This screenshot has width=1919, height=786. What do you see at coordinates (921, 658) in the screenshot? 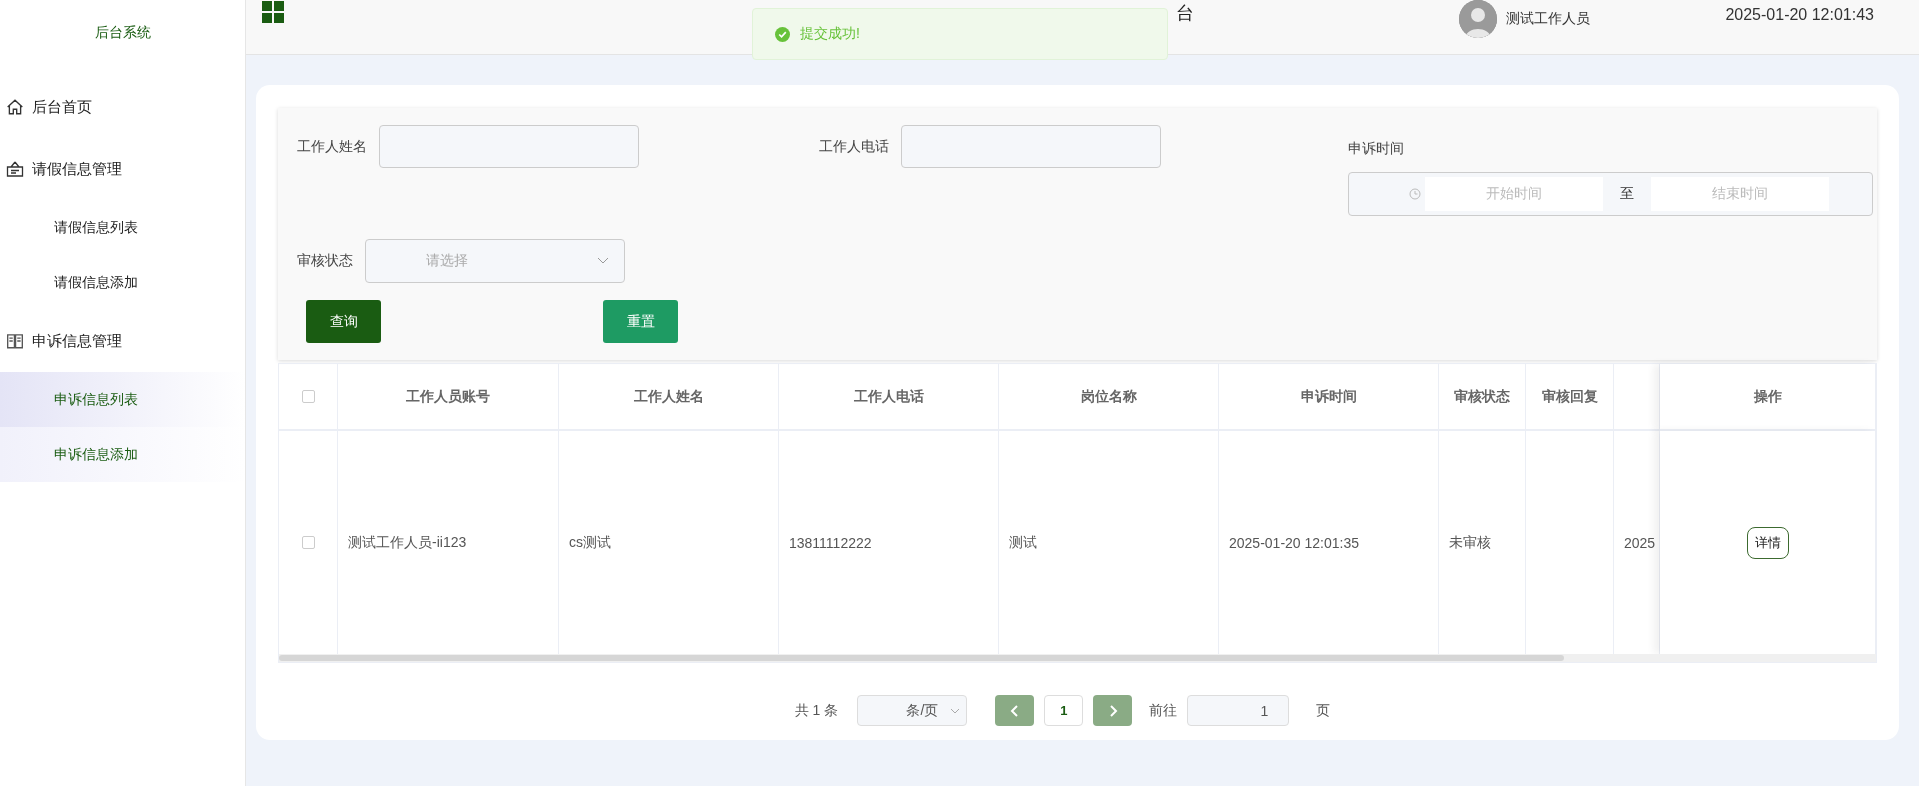
I see `scrollbar` at bounding box center [921, 658].